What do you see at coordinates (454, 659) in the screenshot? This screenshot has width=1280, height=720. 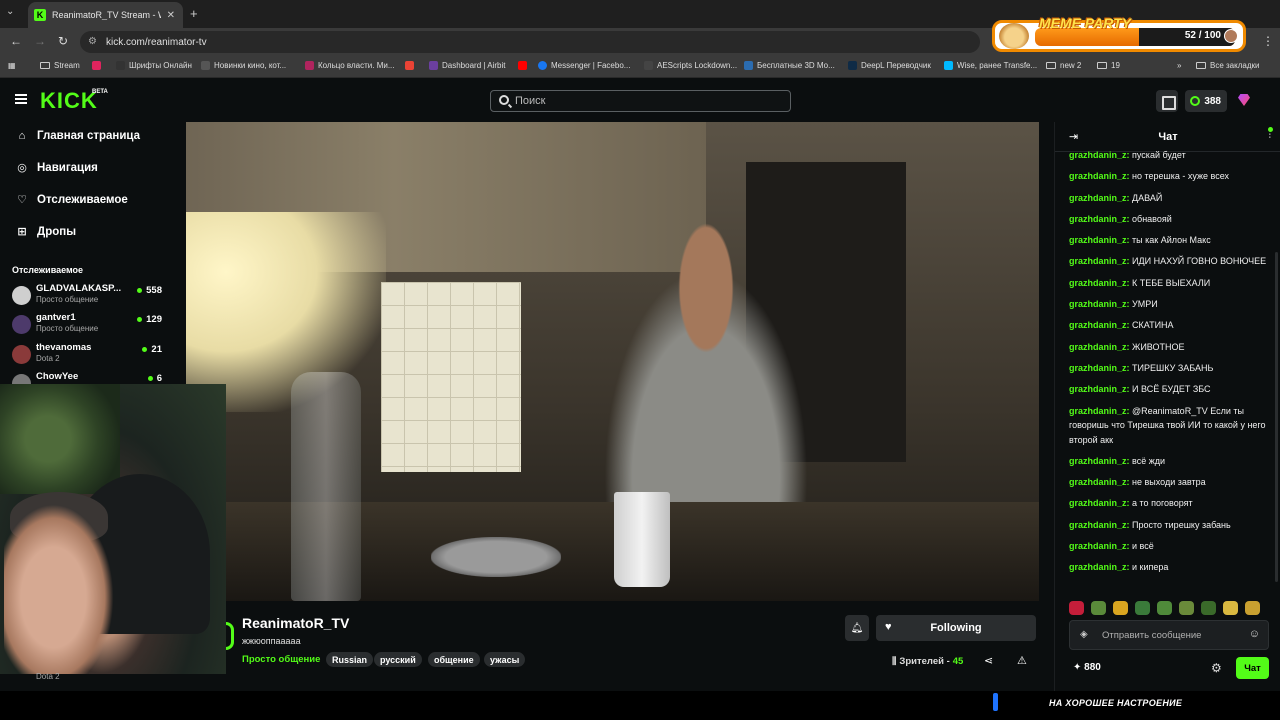 I see `stream-tag: общение` at bounding box center [454, 659].